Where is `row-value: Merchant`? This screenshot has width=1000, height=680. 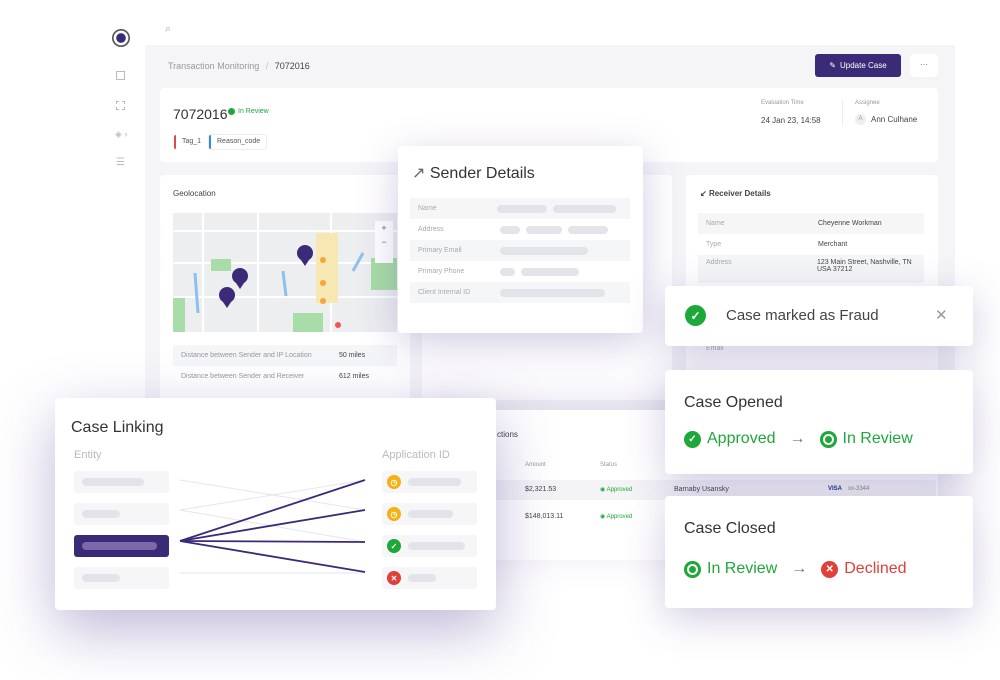 row-value: Merchant is located at coordinates (833, 244).